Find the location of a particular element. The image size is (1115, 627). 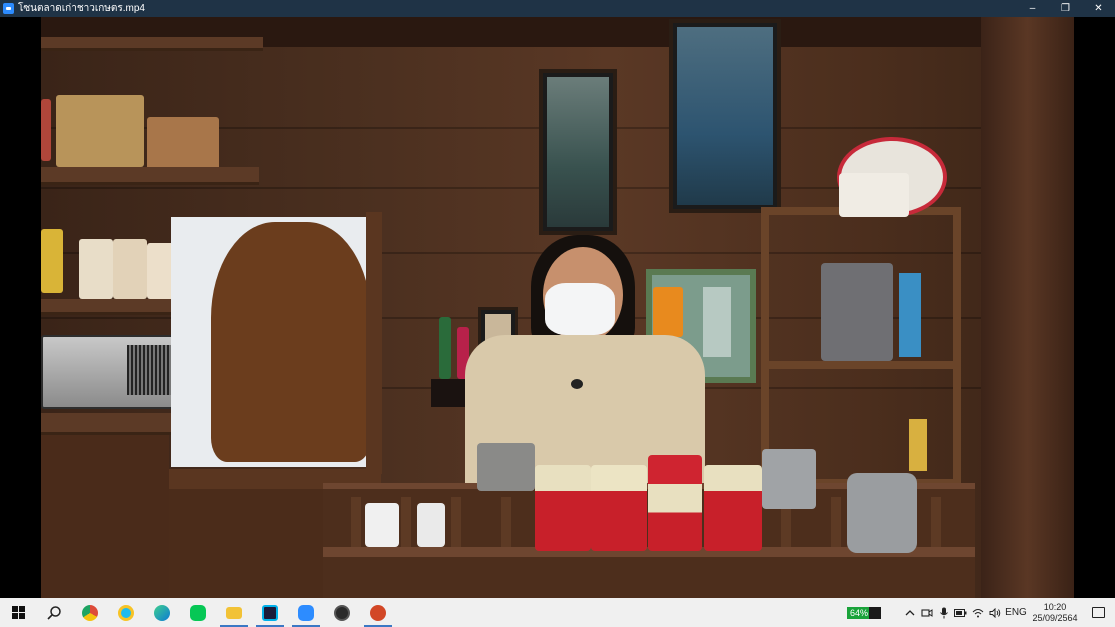

taskbar-edge is located at coordinates (162, 612).